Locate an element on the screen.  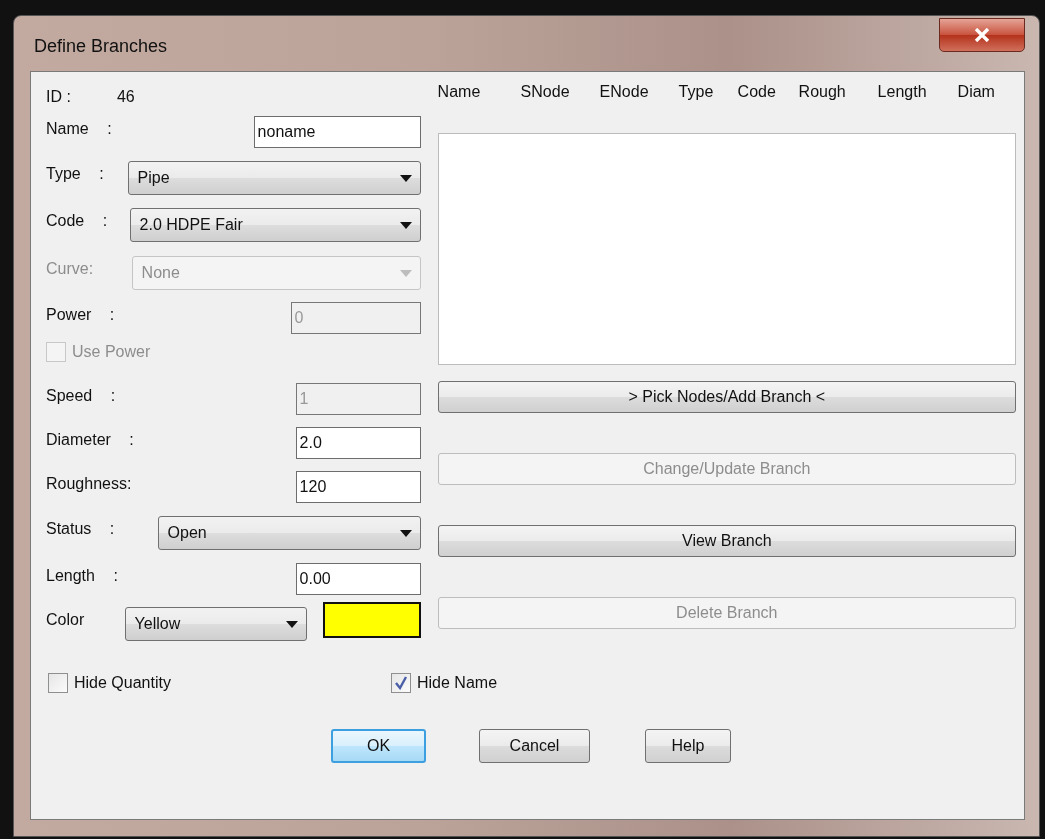
column-header: Code is located at coordinates (757, 92).